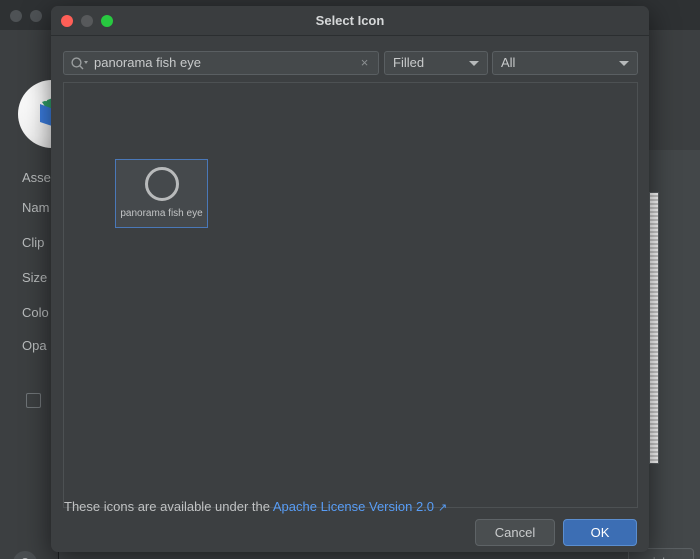 Image resolution: width=700 pixels, height=559 pixels. What do you see at coordinates (443, 508) in the screenshot?
I see `external-link-icon: ↗` at bounding box center [443, 508].